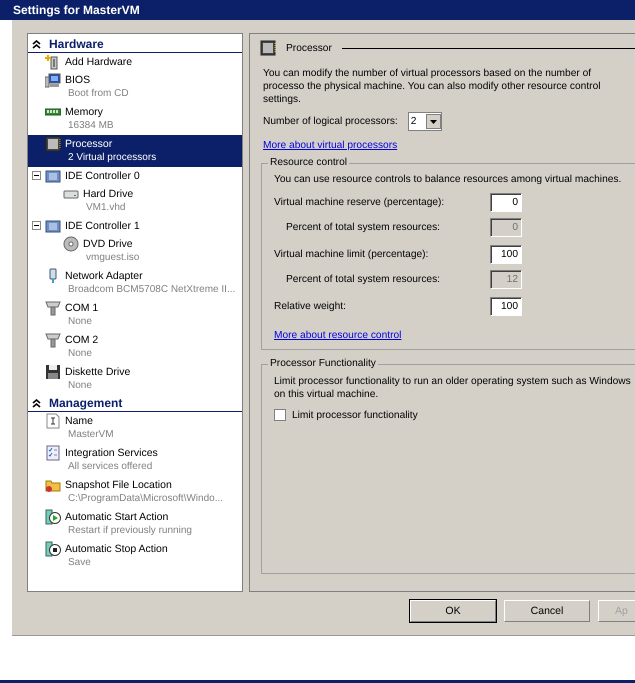 This screenshot has width=635, height=683. What do you see at coordinates (330, 121) in the screenshot?
I see `field-label: Number of logical processors:` at bounding box center [330, 121].